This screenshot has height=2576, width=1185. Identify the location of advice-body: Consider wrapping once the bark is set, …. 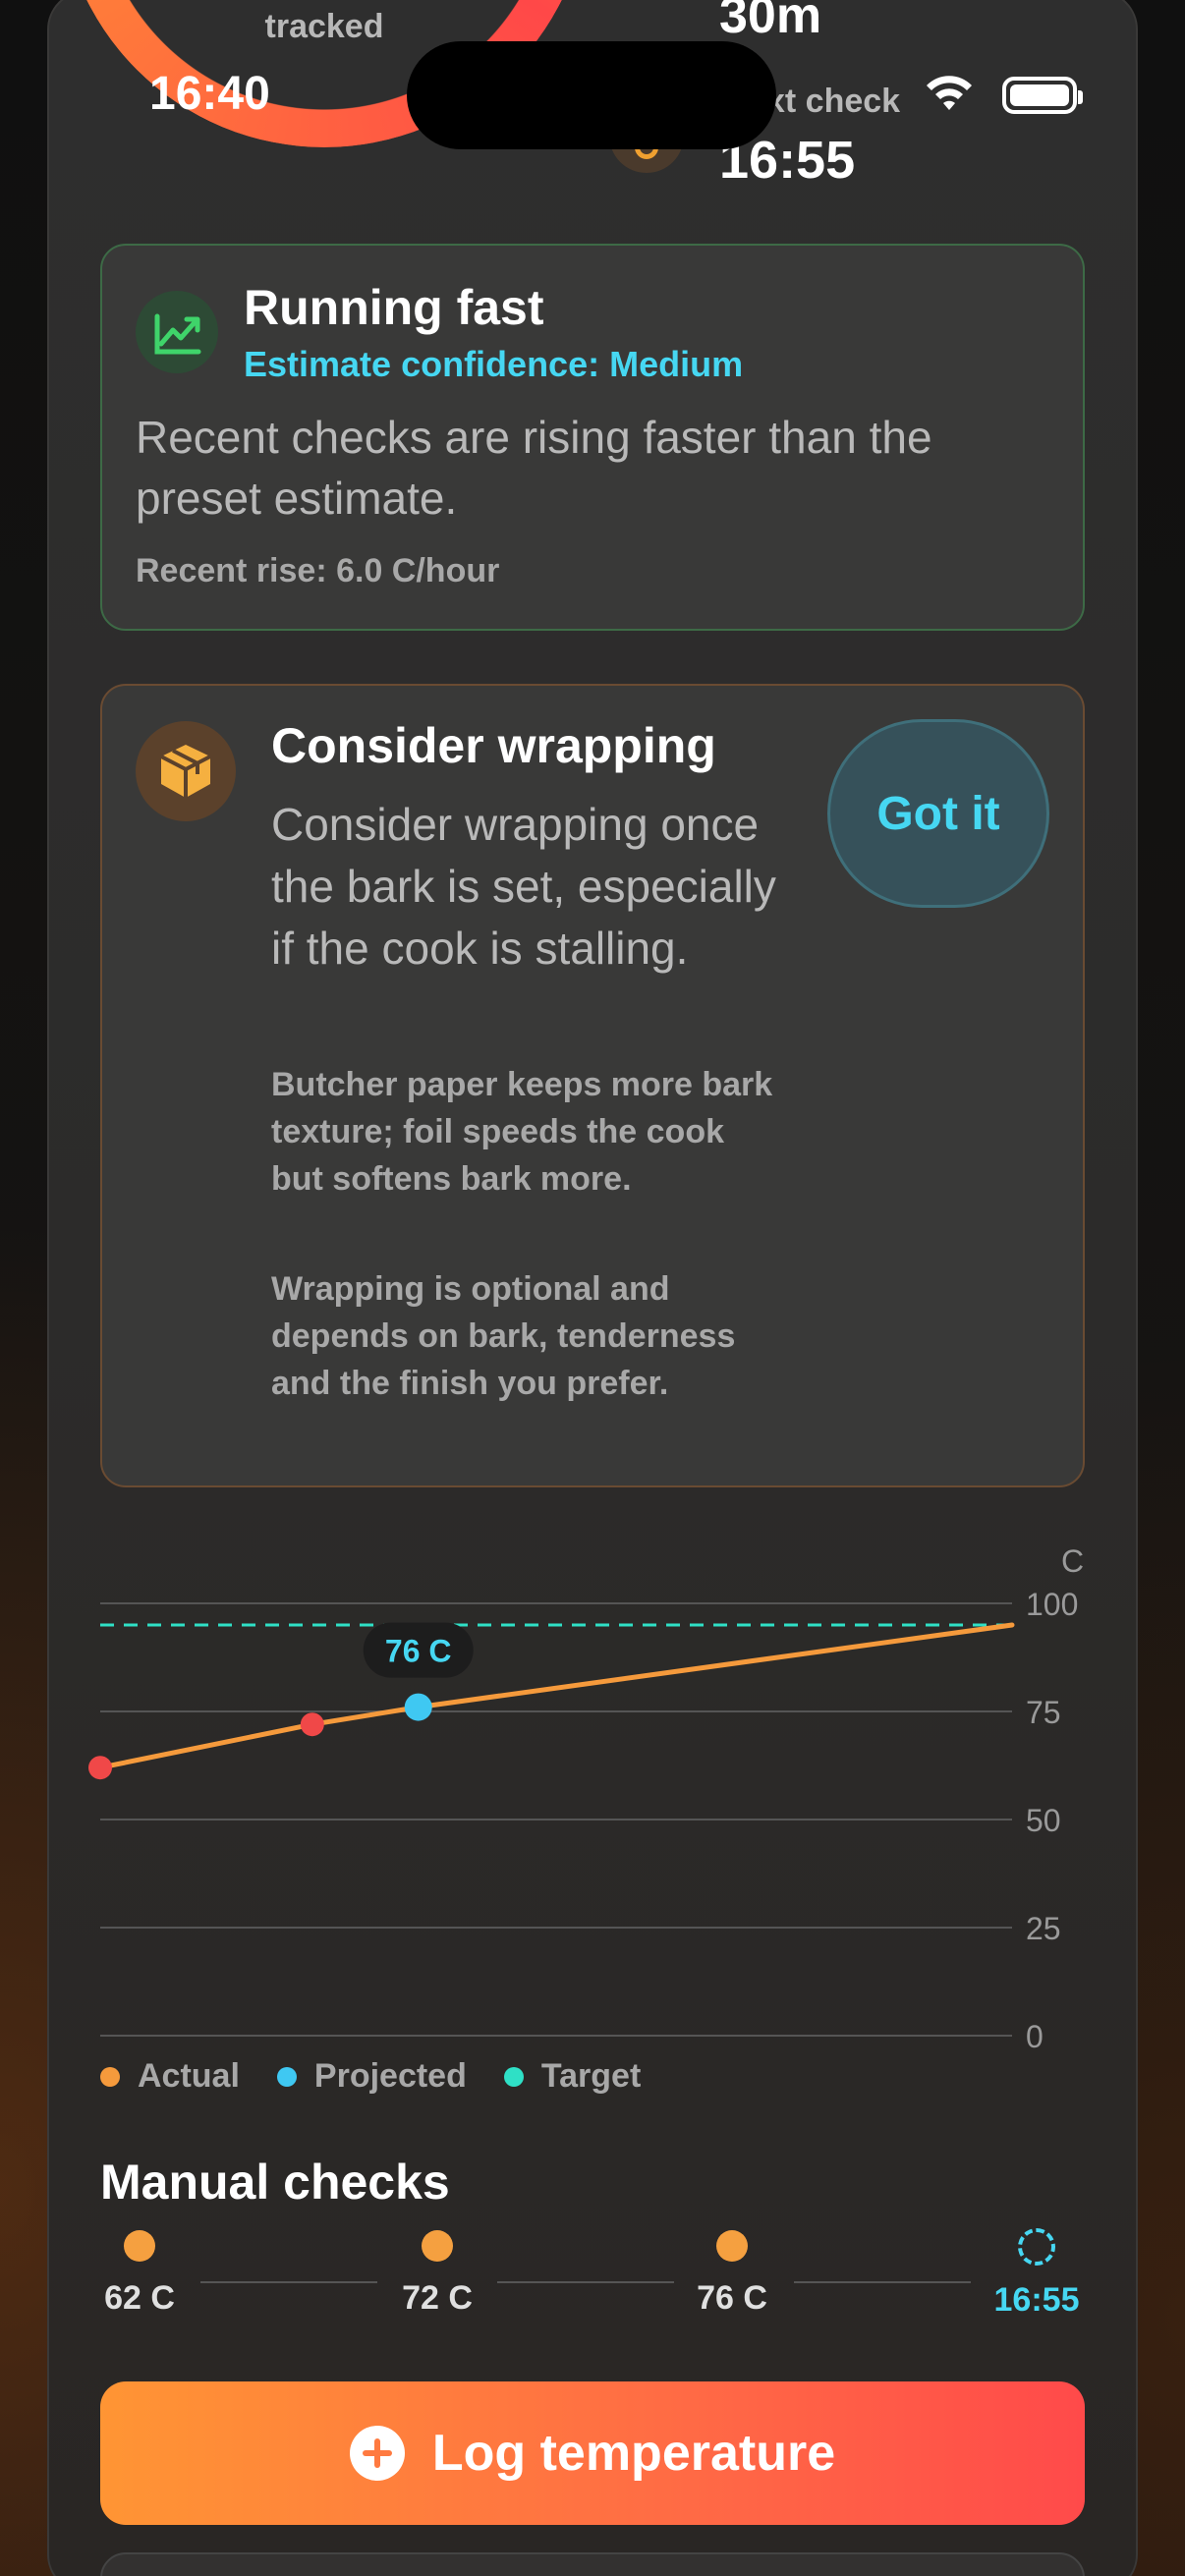
(523, 886).